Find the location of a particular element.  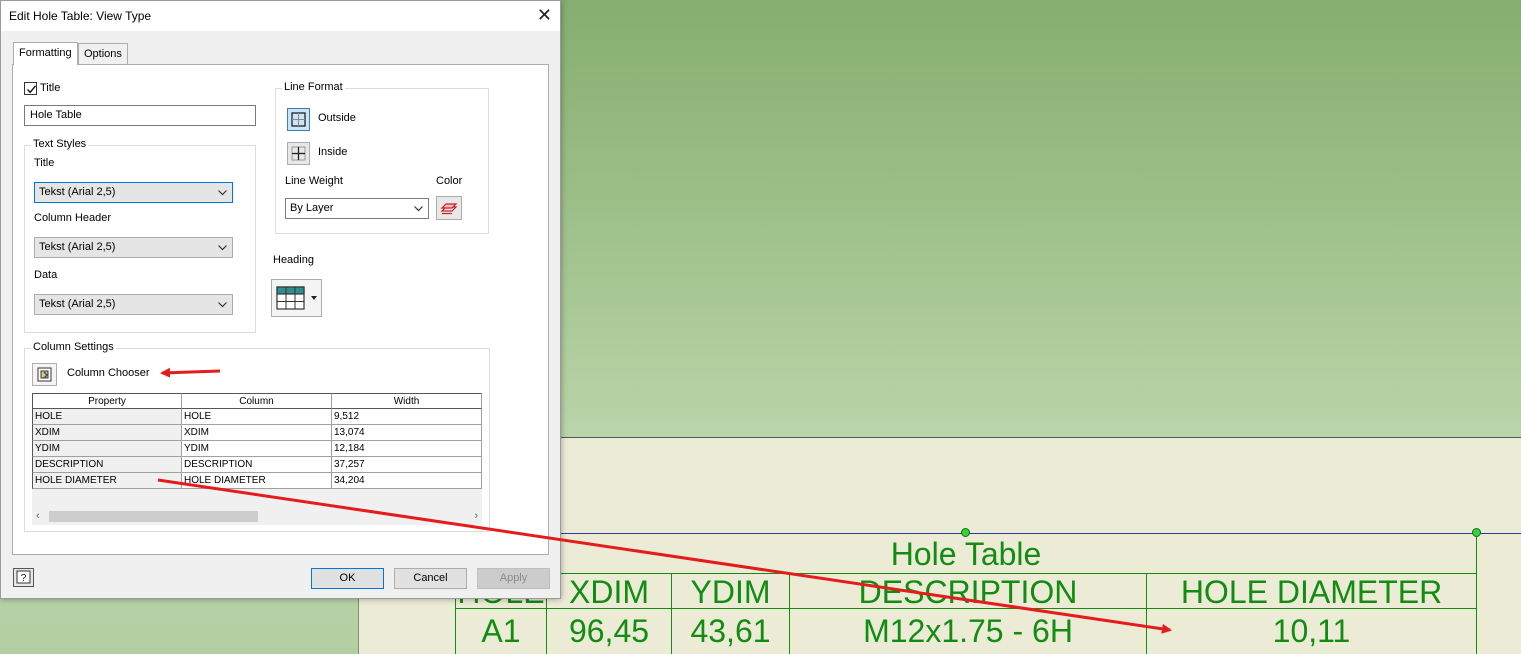

tab-formatting: Formatting is located at coordinates (45, 53).